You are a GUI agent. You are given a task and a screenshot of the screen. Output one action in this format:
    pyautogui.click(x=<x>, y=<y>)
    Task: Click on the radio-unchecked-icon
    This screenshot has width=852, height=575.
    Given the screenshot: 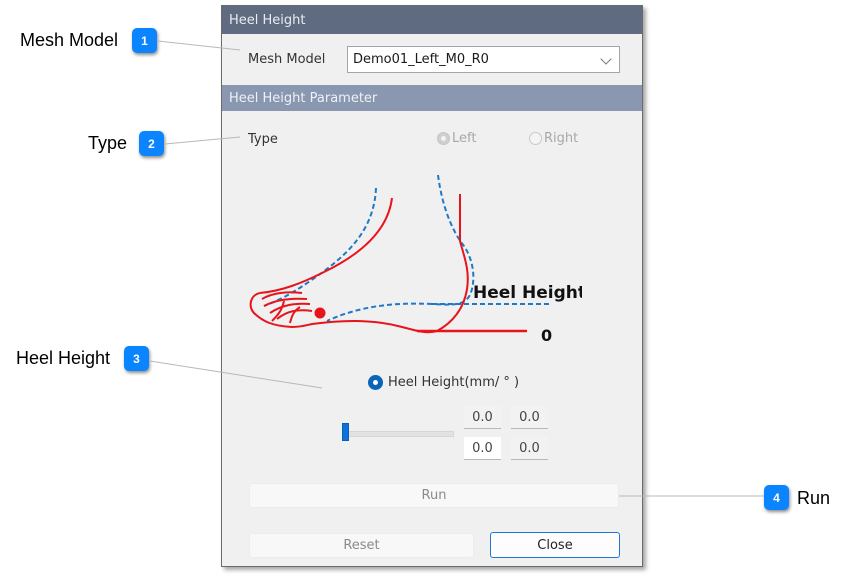 What is the action you would take?
    pyautogui.click(x=535, y=138)
    